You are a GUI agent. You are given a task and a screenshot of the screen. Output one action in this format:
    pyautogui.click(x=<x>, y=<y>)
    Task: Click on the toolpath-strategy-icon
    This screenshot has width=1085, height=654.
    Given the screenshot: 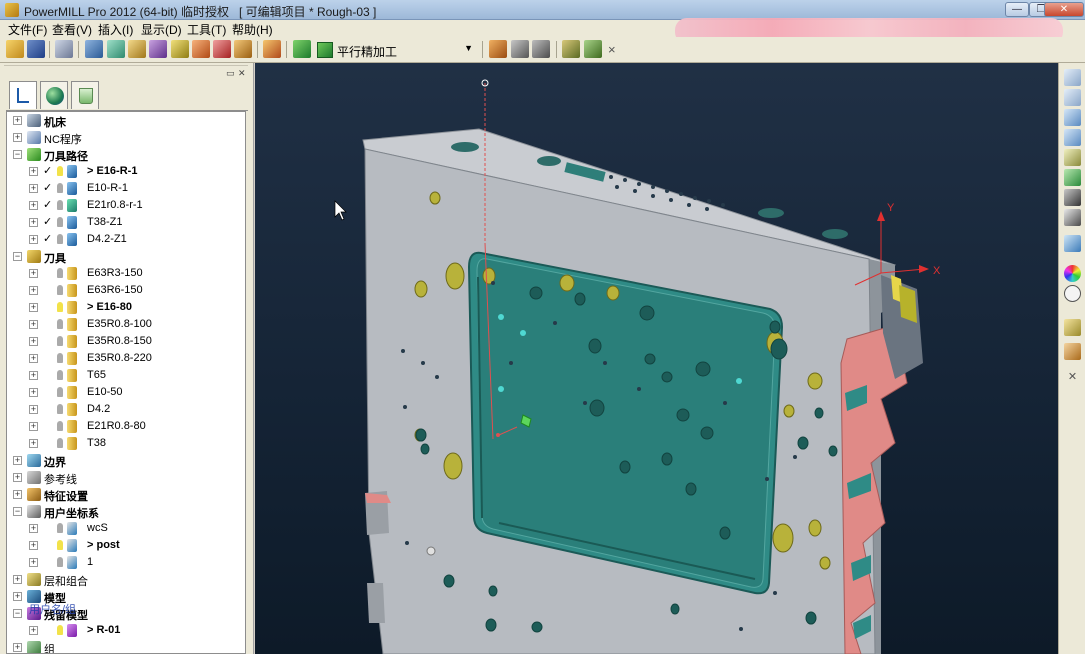 What is the action you would take?
    pyautogui.click(x=302, y=49)
    